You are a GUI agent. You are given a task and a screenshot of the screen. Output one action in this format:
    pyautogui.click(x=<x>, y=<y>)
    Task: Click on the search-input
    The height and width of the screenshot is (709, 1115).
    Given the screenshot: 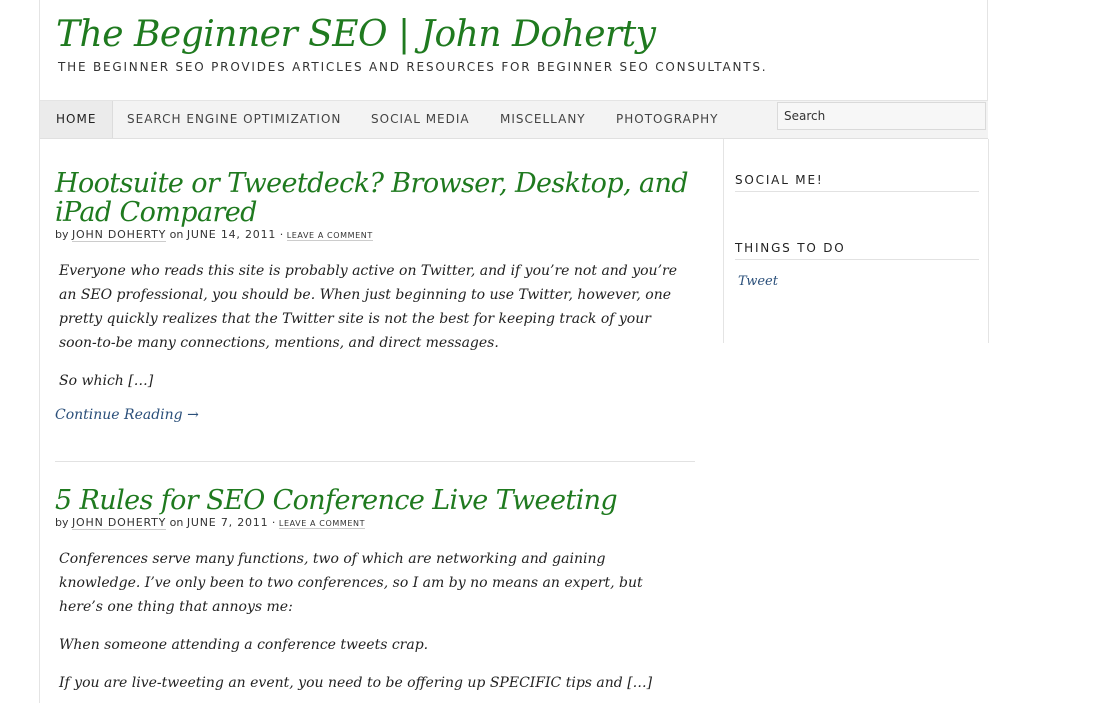 What is the action you would take?
    pyautogui.click(x=881, y=116)
    